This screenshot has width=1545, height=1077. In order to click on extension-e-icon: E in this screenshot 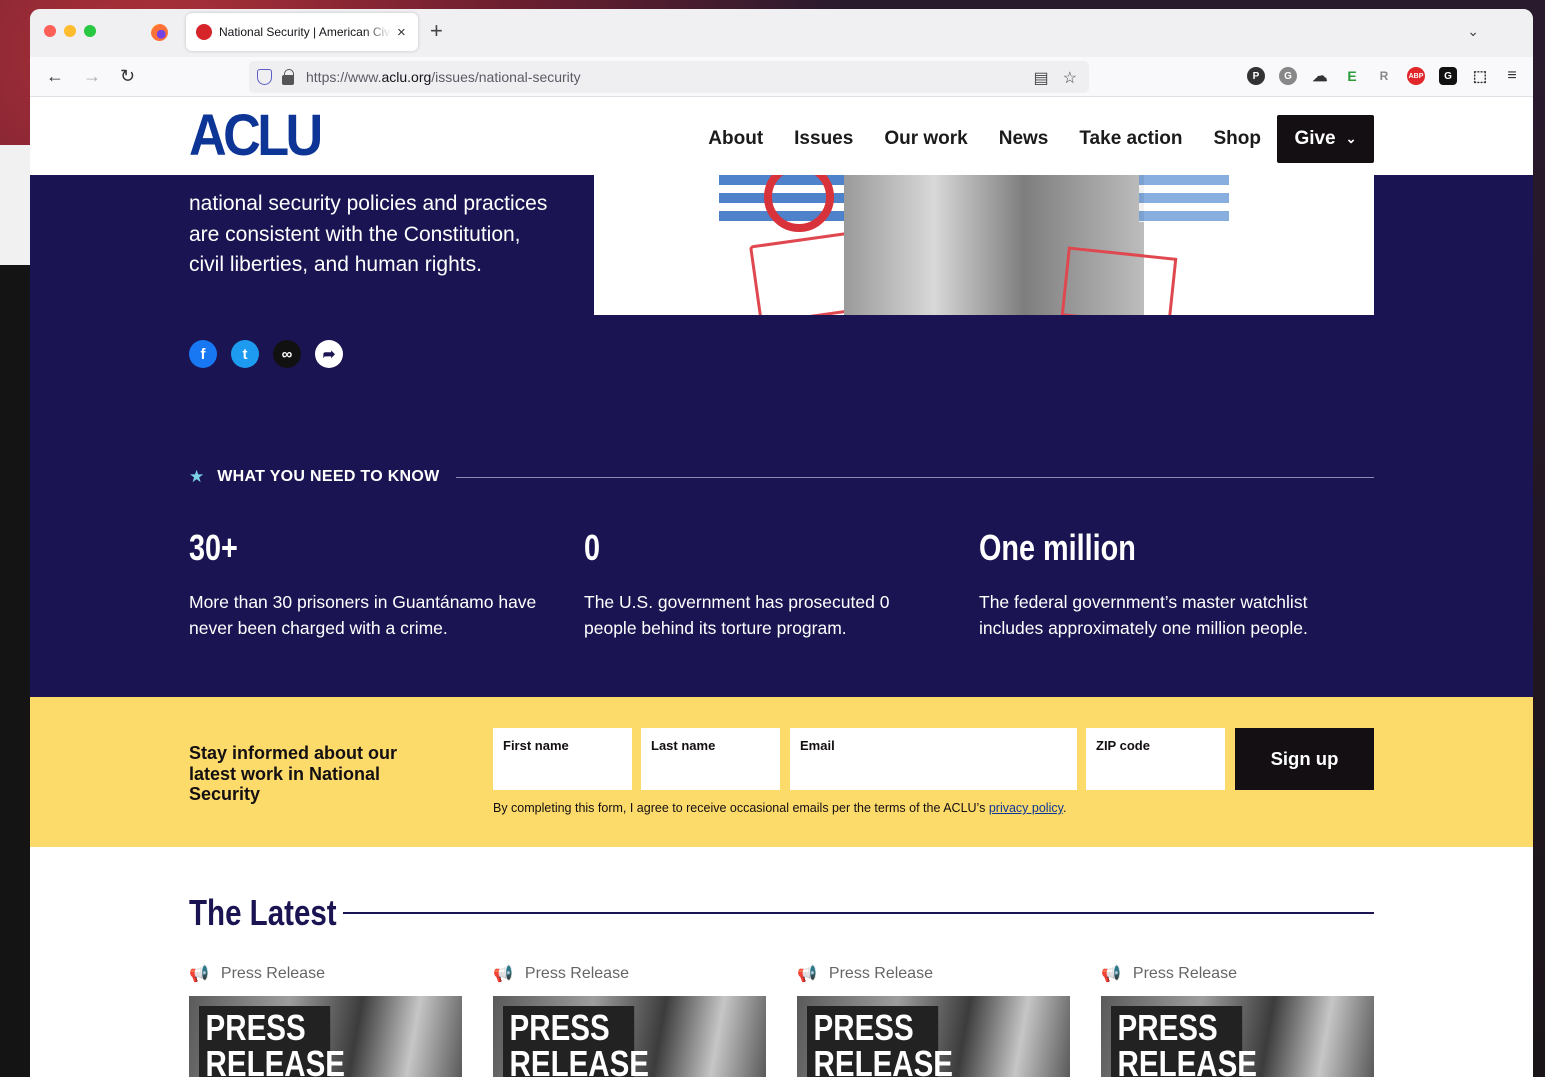, I will do `click(1352, 76)`.